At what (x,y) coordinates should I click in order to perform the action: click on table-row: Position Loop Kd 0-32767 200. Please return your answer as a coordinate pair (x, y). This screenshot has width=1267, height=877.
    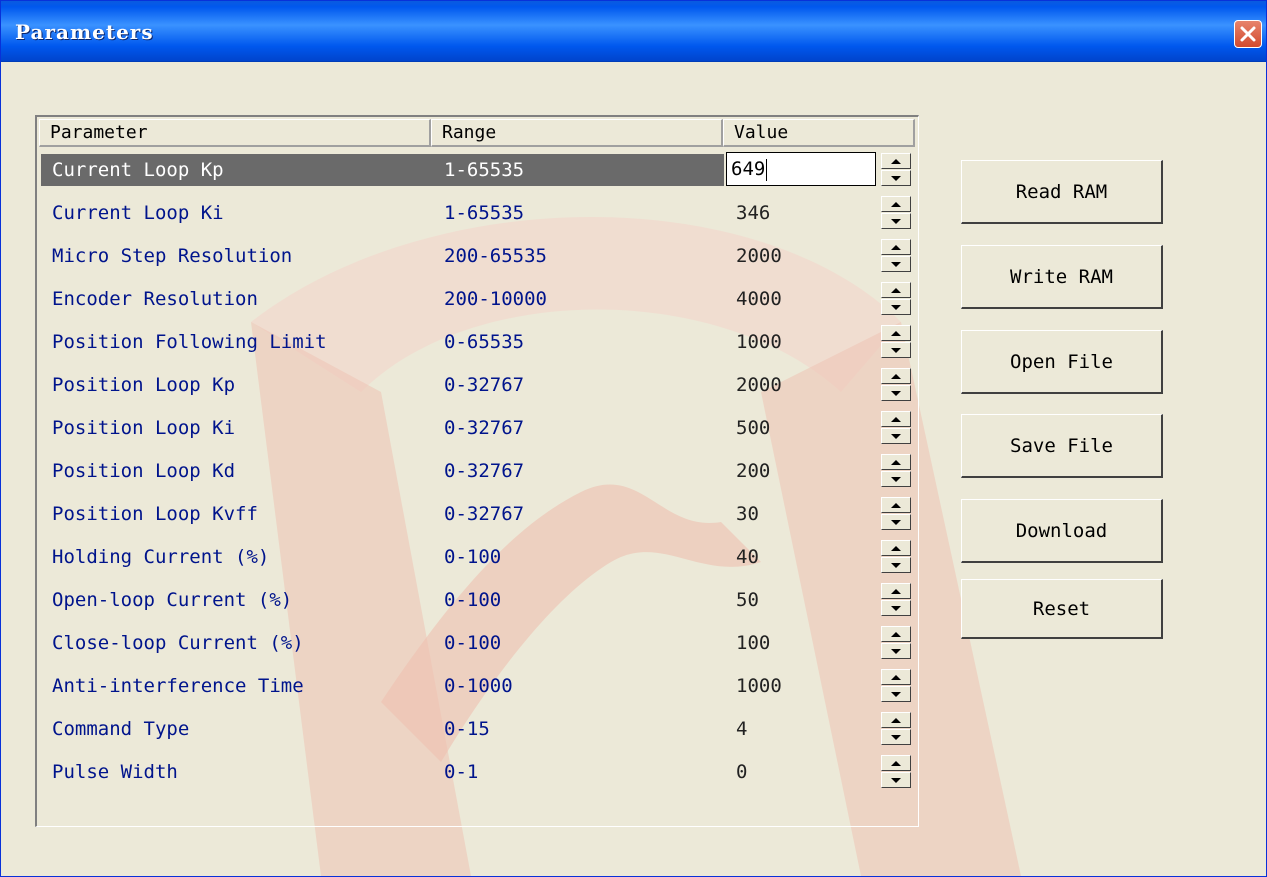
    Looking at the image, I should click on (478, 471).